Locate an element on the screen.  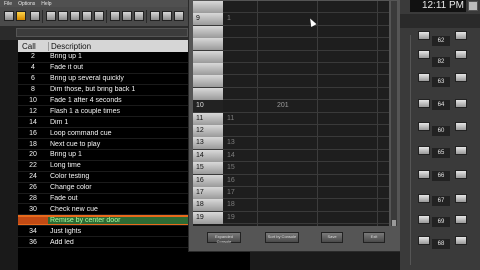
grid-row: 15 15 is located at coordinates (291, 168).